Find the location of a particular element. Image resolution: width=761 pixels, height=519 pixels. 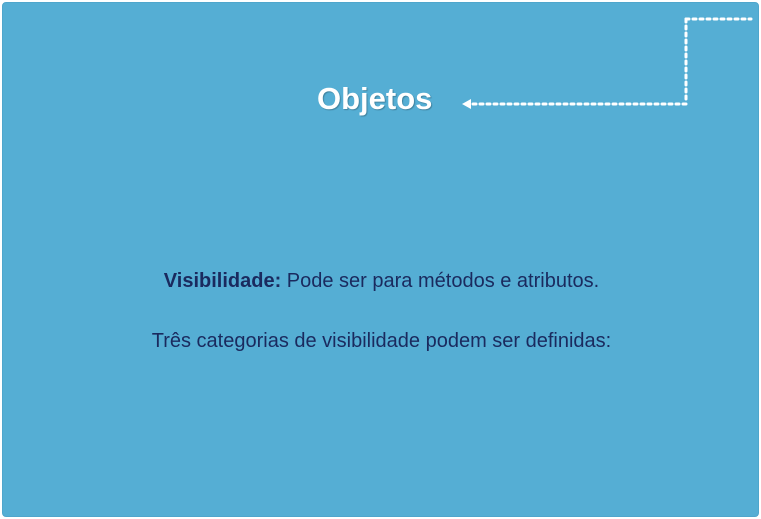

page-title: Objetos is located at coordinates (375, 98).